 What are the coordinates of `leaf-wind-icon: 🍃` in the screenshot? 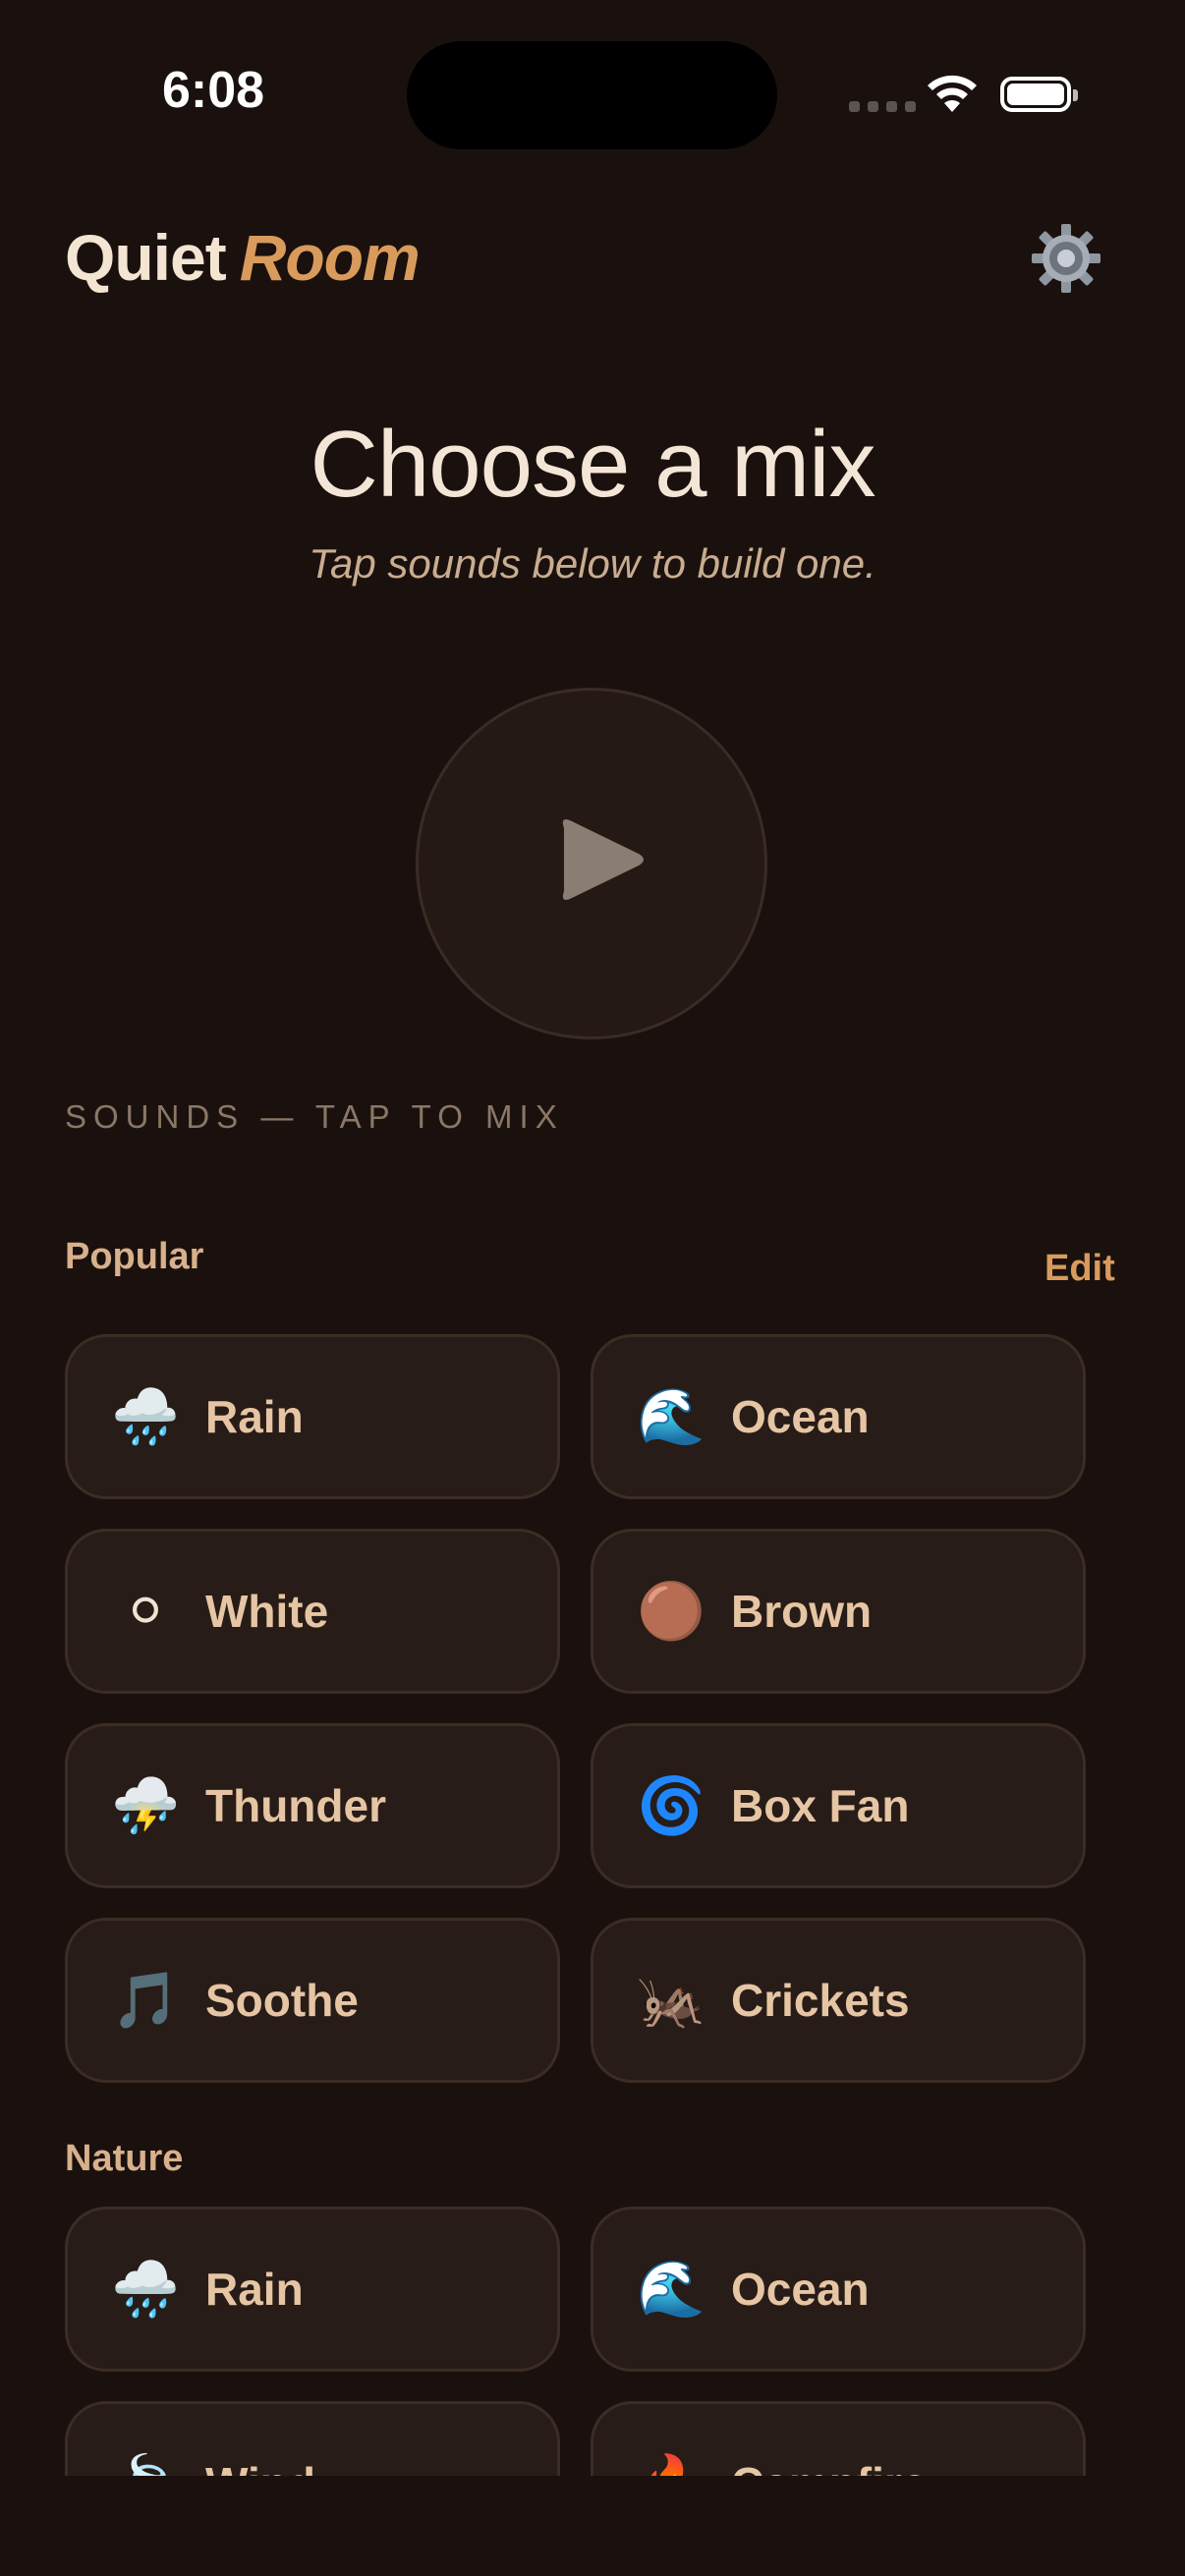 It's located at (146, 2463).